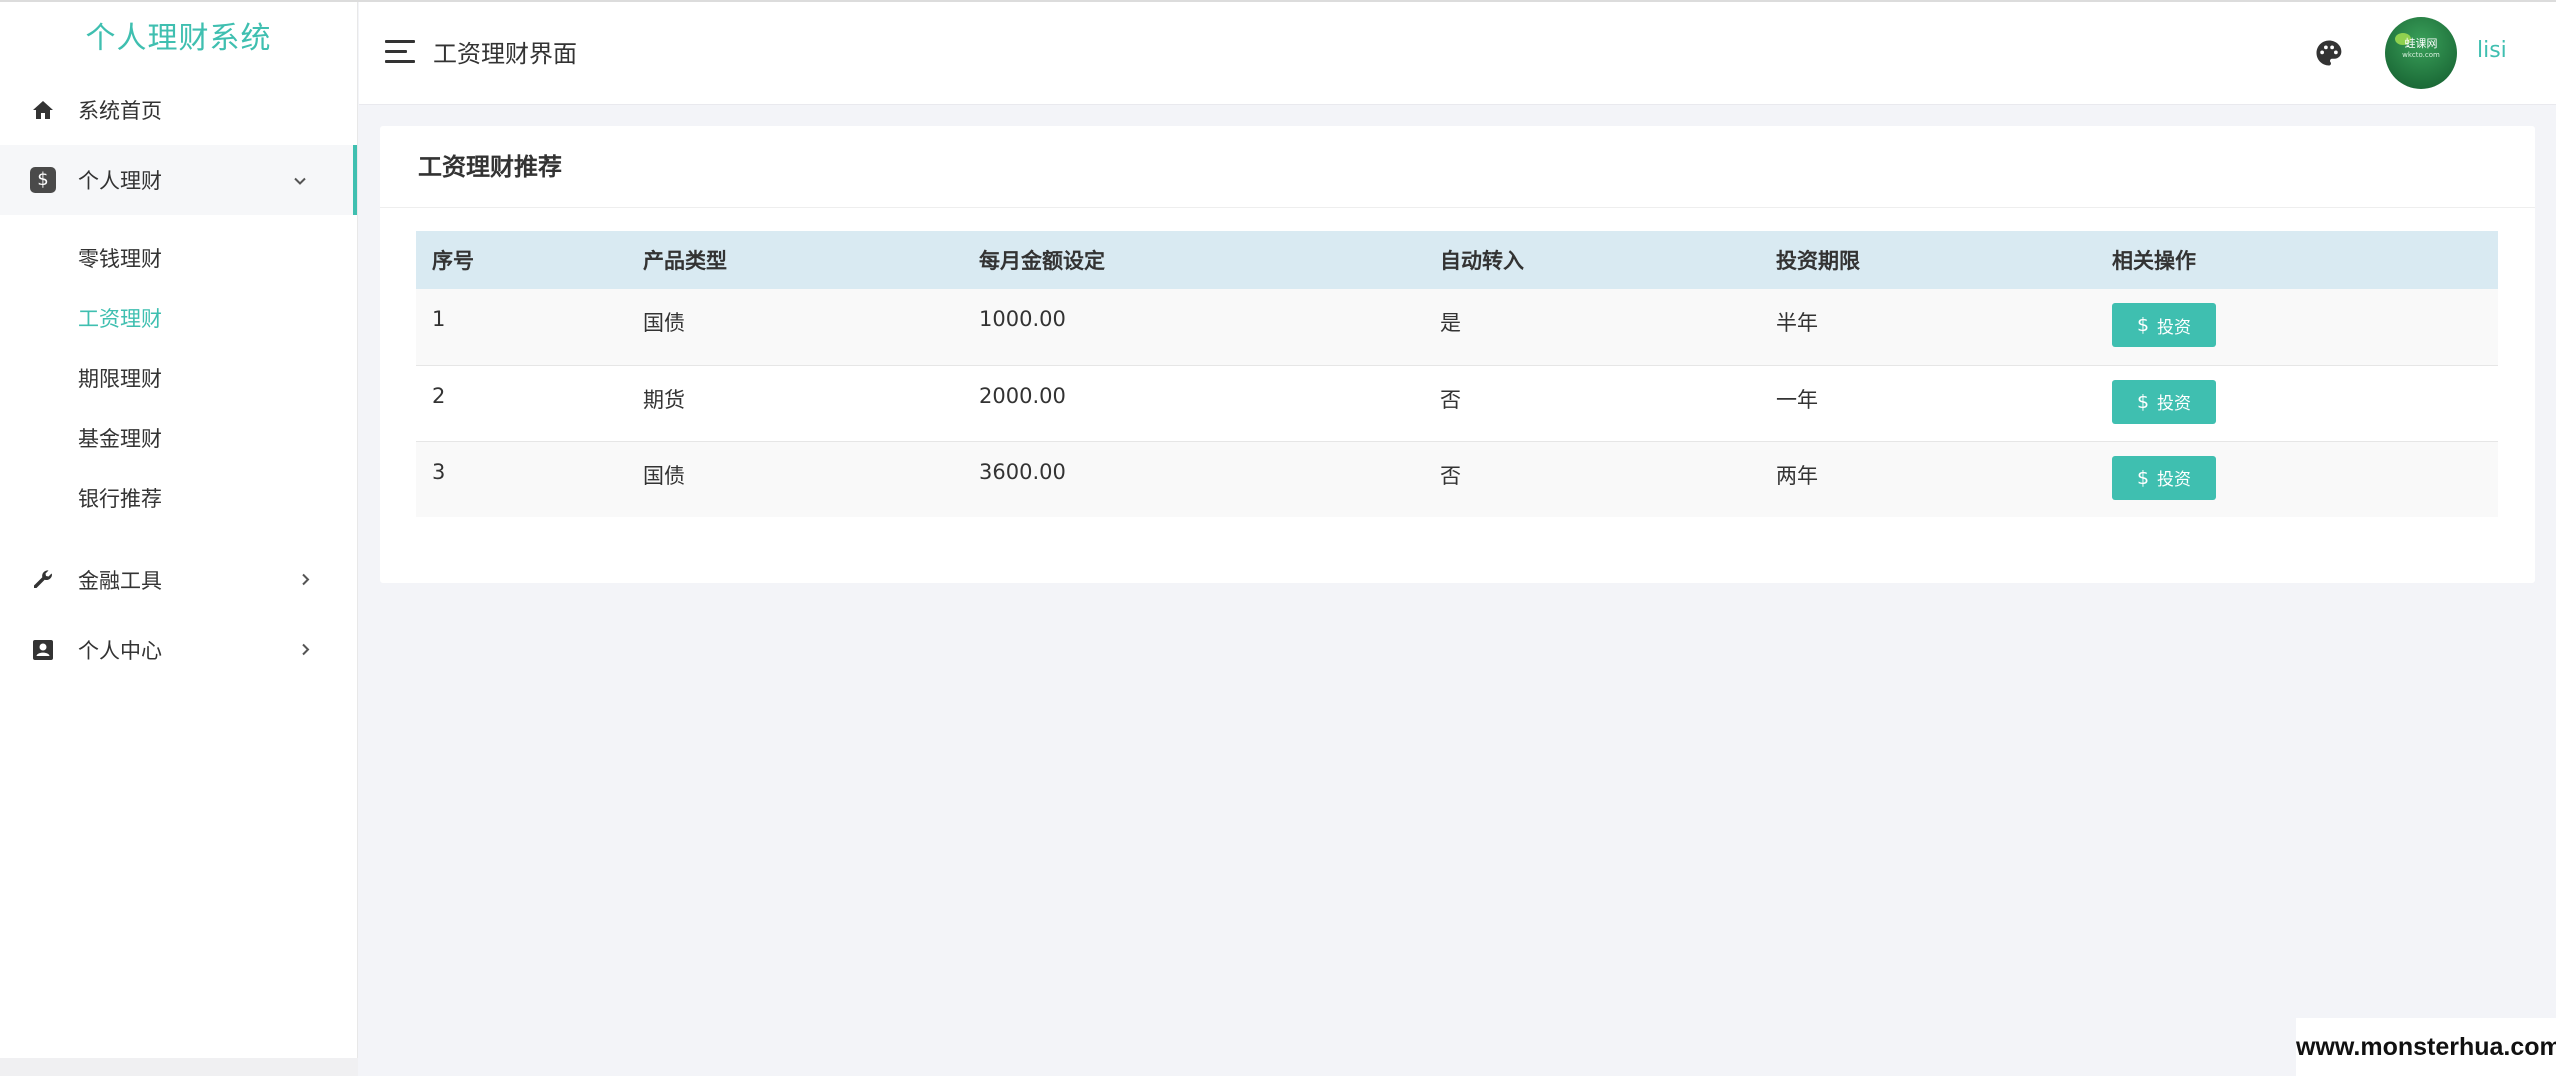 The height and width of the screenshot is (1076, 2556). What do you see at coordinates (178, 580) in the screenshot?
I see `sidebar-item-finance-tools: 金融工具` at bounding box center [178, 580].